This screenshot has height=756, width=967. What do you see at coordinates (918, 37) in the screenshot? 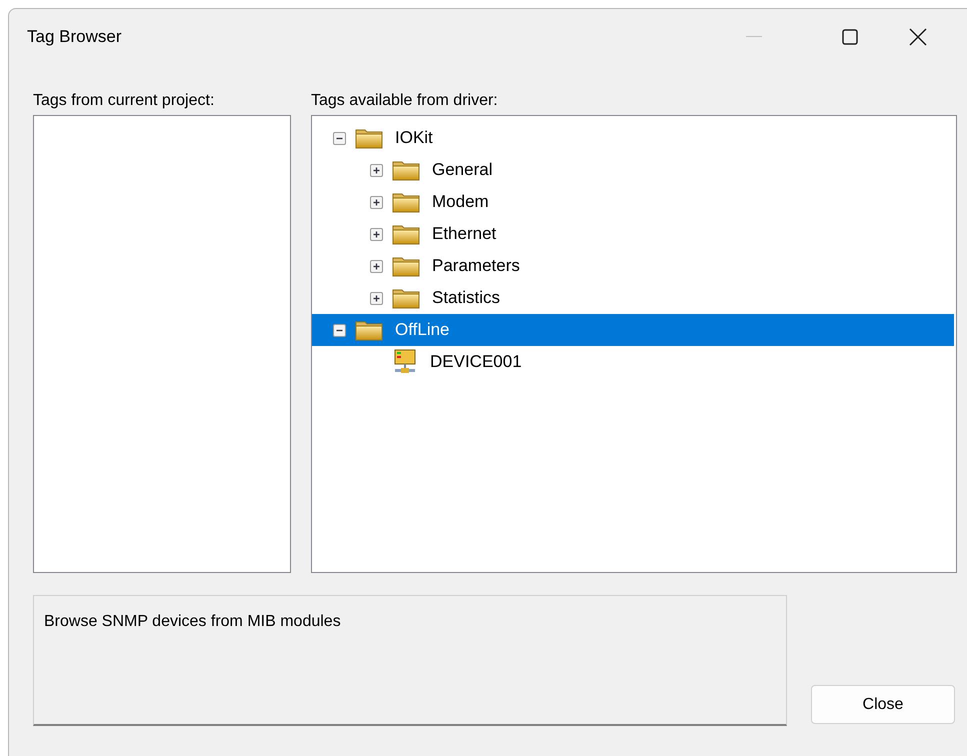
I see `close-icon` at bounding box center [918, 37].